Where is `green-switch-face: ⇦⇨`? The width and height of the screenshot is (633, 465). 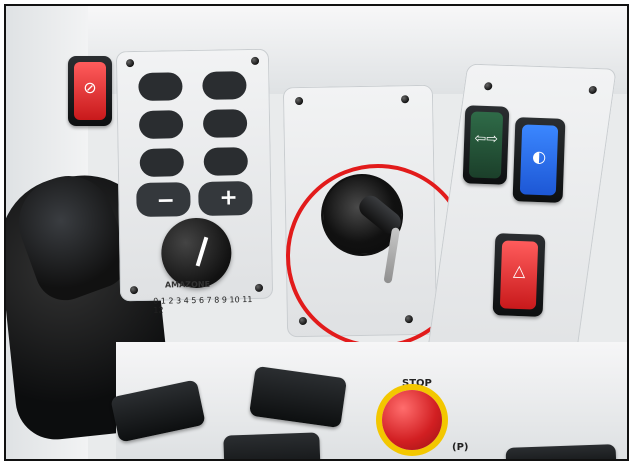 green-switch-face: ⇦⇨ is located at coordinates (486, 145).